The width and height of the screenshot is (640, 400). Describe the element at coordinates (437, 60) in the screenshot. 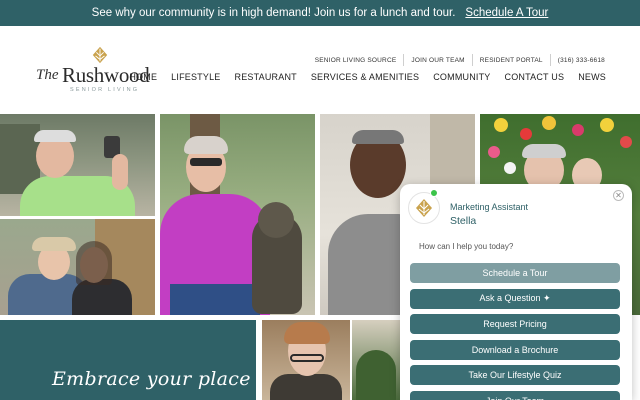

I see `utility-join-our-team: JOIN OUR TEAM` at that location.